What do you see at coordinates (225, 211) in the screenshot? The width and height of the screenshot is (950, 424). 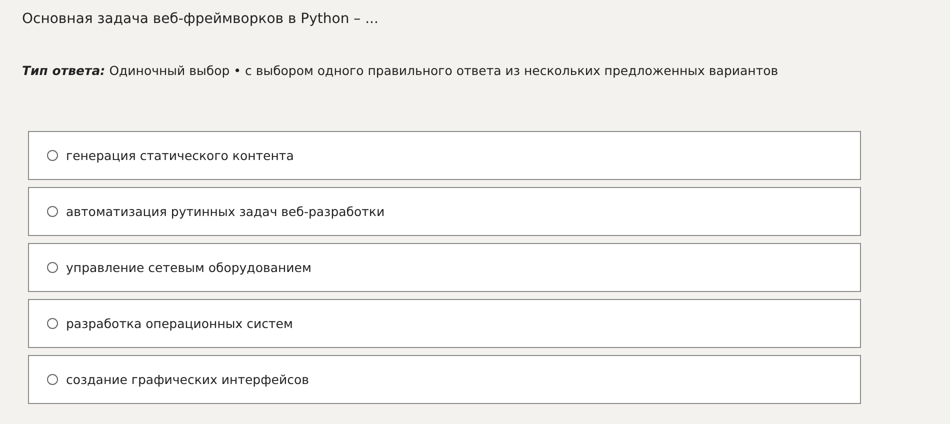 I see `option-label: автоматизация рутинных задач веб-разработки` at bounding box center [225, 211].